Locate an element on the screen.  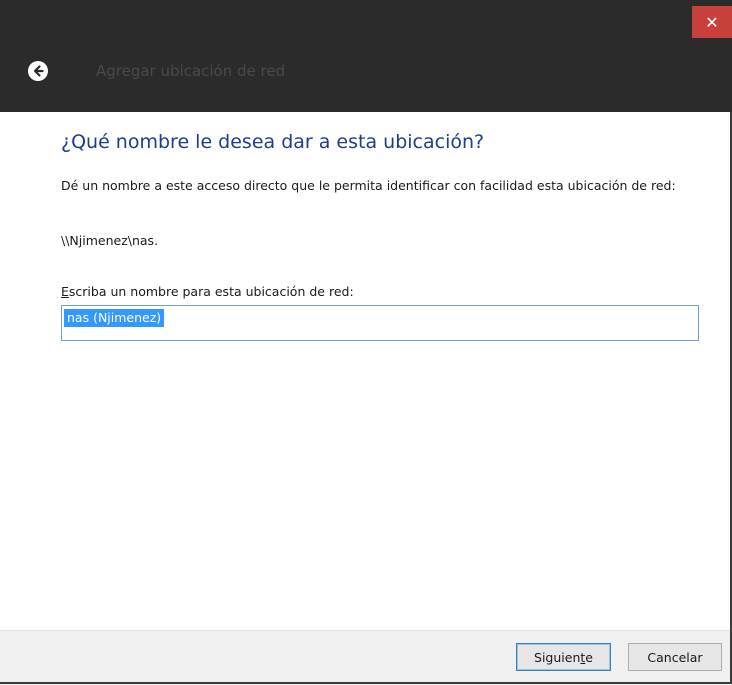
name-field-label-accelerator: E is located at coordinates (65, 291).